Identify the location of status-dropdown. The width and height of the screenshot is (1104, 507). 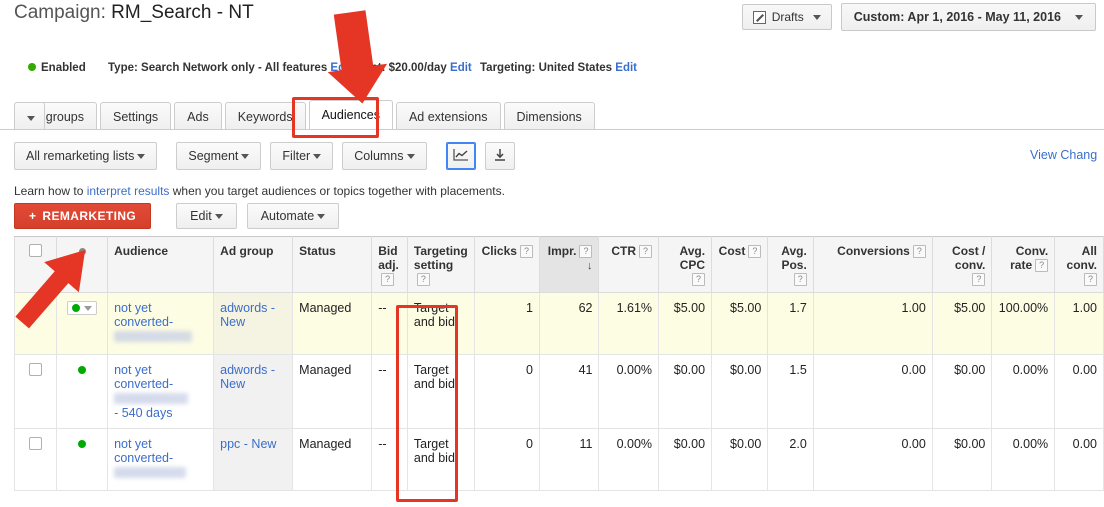
(82, 308).